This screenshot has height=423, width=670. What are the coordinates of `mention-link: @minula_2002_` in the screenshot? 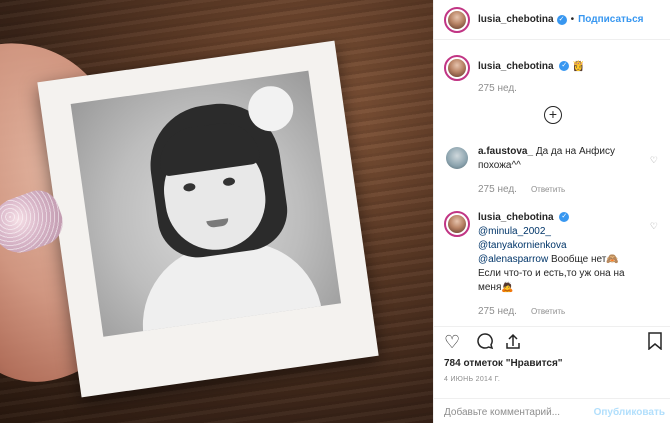 It's located at (514, 231).